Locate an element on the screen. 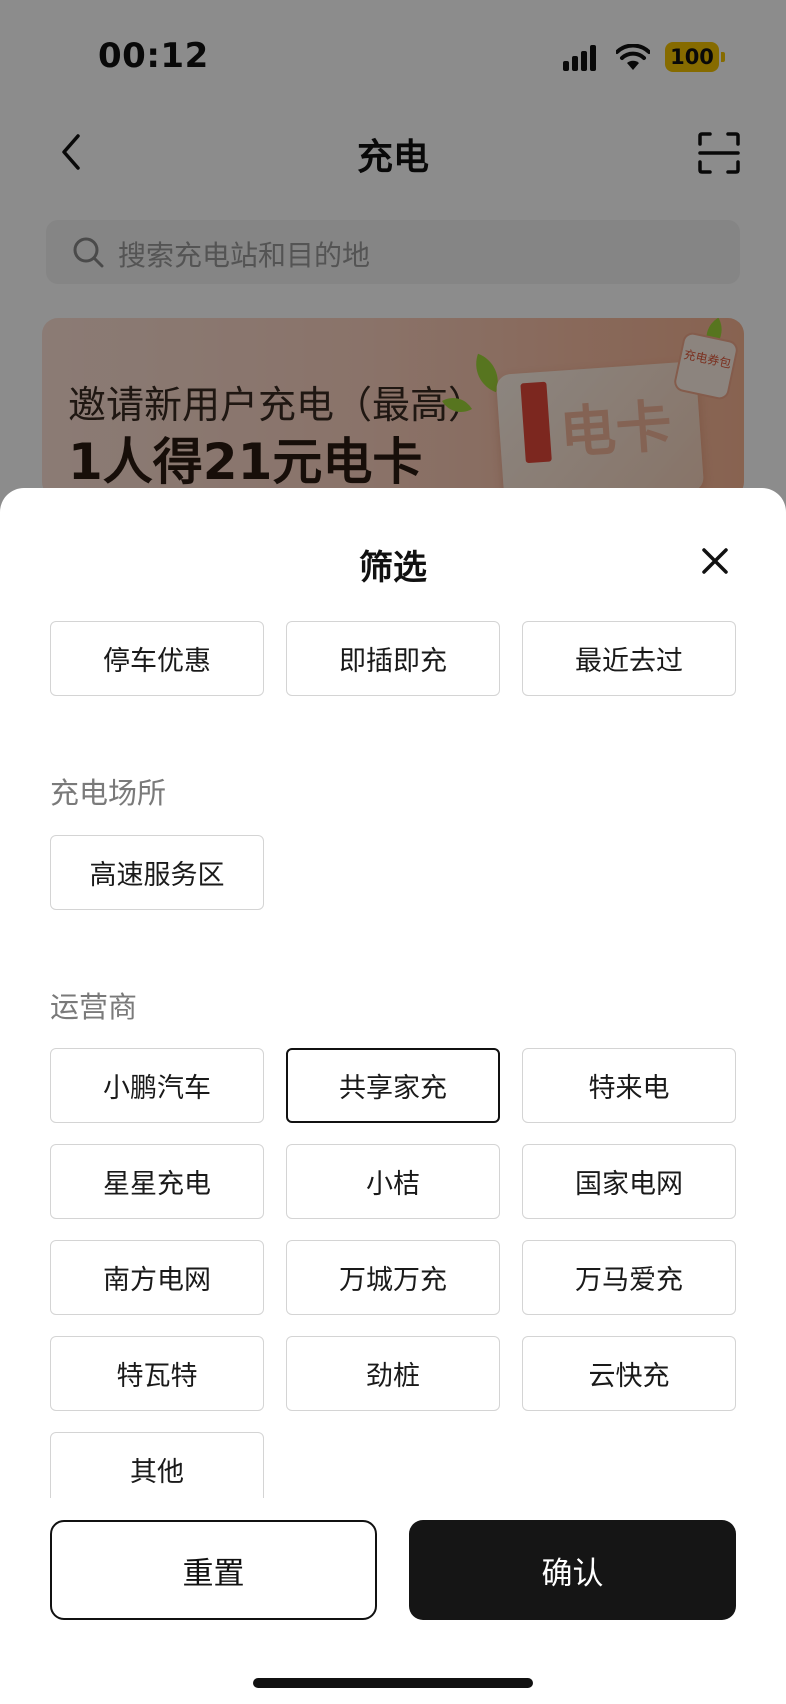  chip-operator: 星星充电 is located at coordinates (157, 1181).